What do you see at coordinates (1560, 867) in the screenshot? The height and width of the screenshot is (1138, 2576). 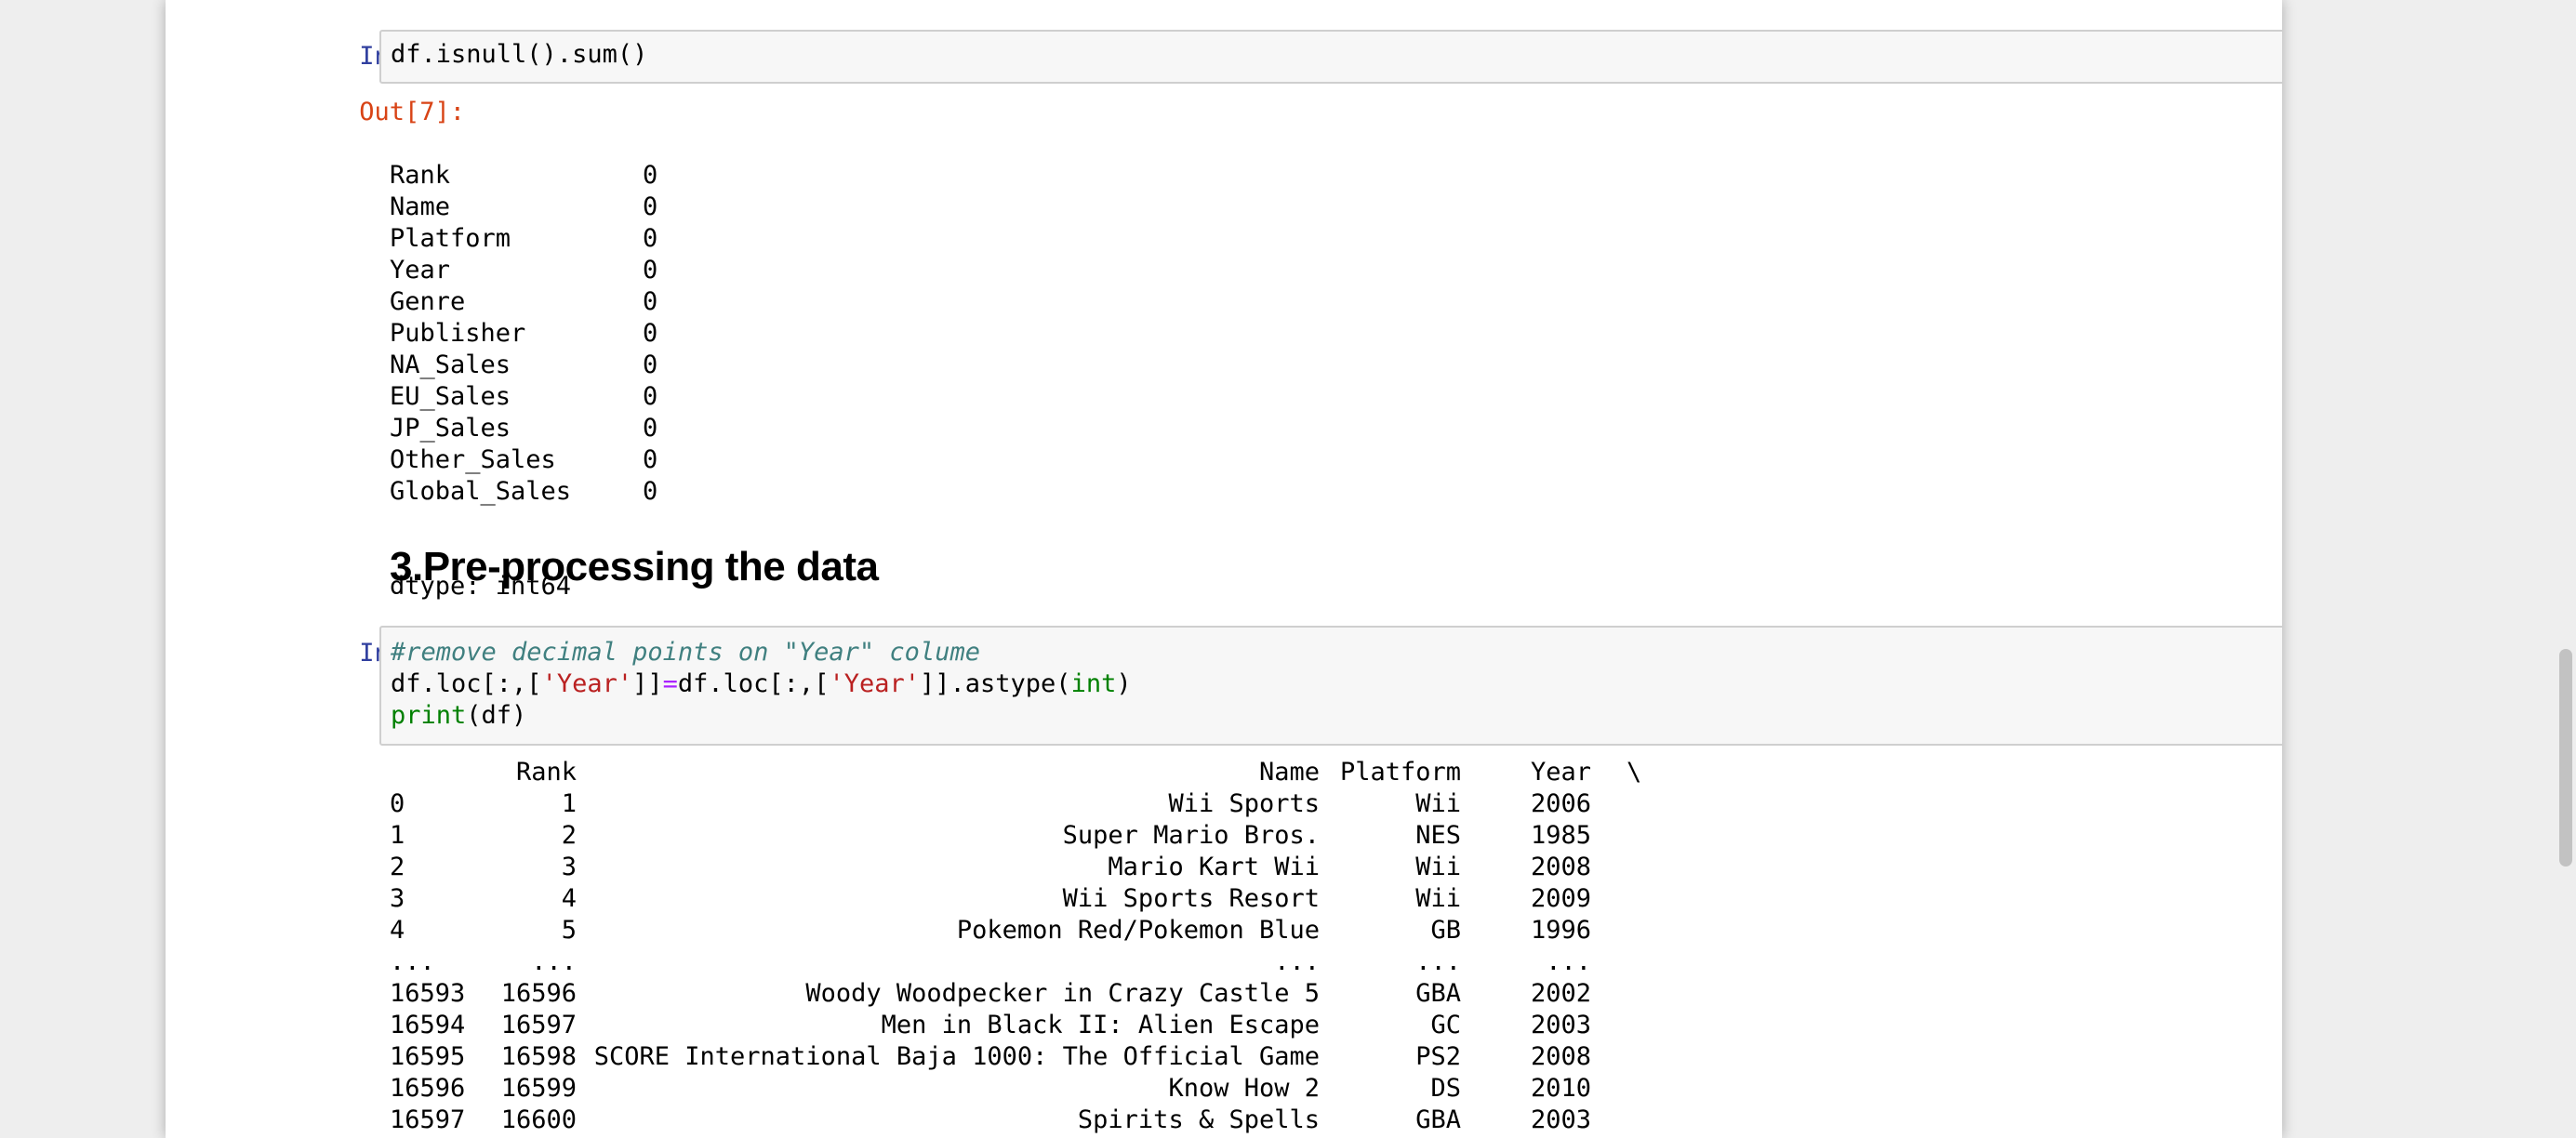 I see `cell-year: 2008` at bounding box center [1560, 867].